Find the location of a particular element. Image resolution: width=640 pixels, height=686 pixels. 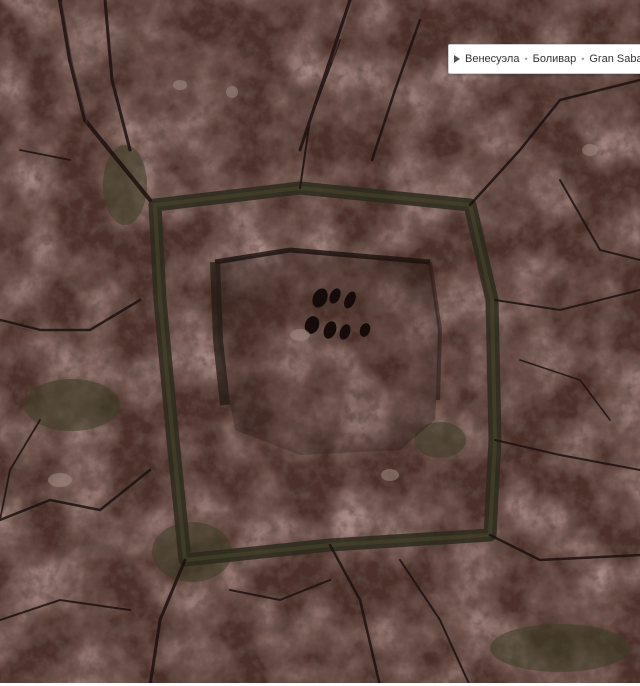

breadcrumb-expand-button is located at coordinates (457, 59).